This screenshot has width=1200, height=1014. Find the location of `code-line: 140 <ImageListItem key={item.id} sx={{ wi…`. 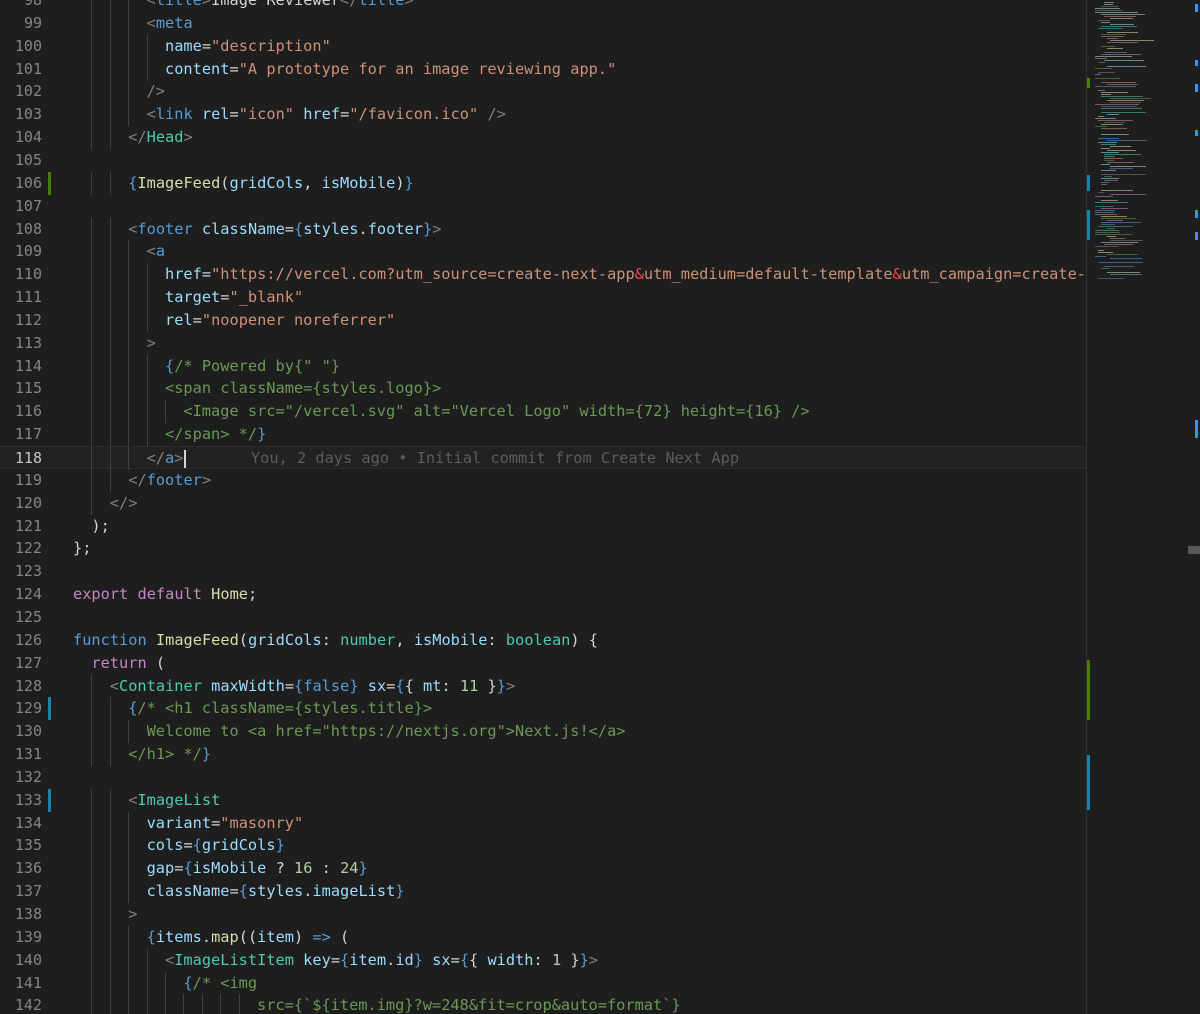

code-line: 140 <ImageListItem key={item.id} sx={{ wi… is located at coordinates (543, 960).